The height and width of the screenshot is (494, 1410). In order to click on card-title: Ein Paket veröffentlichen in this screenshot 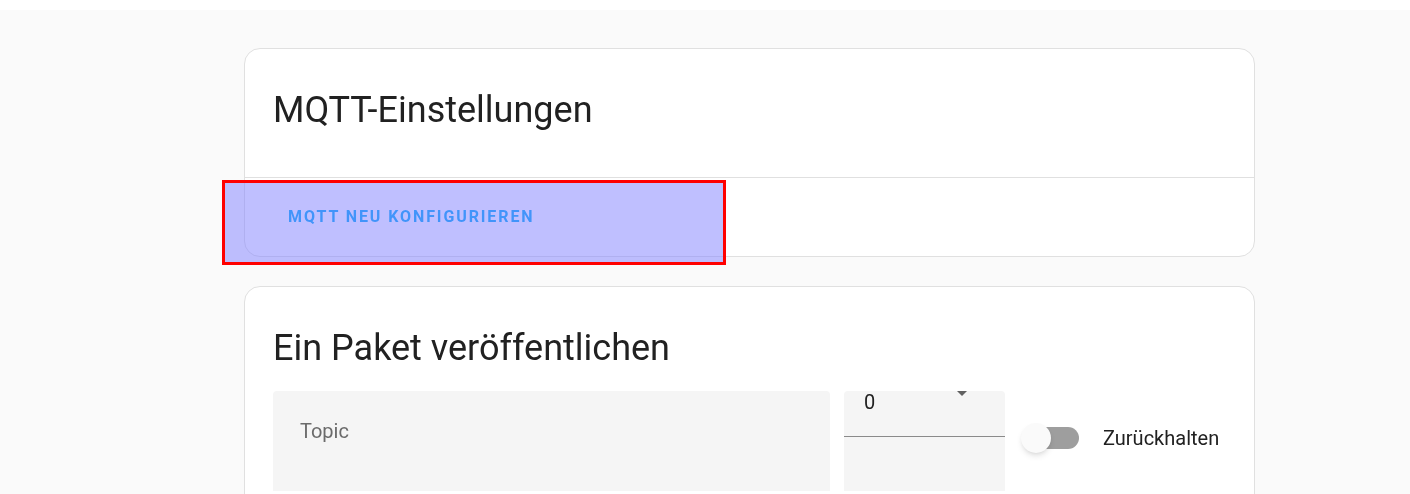, I will do `click(471, 348)`.